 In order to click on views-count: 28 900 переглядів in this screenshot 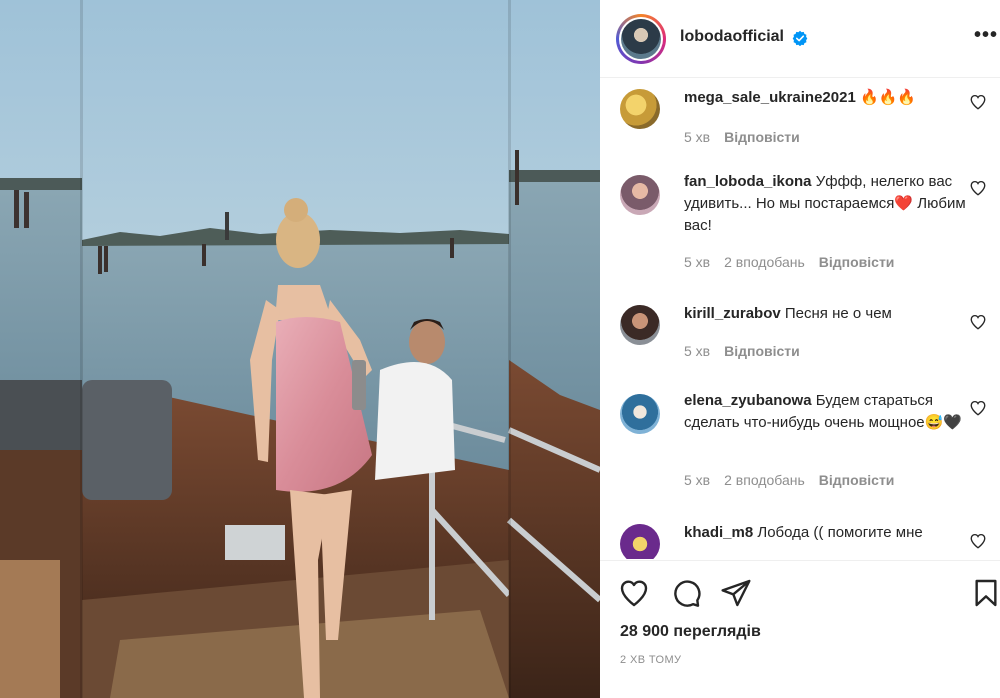, I will do `click(690, 632)`.